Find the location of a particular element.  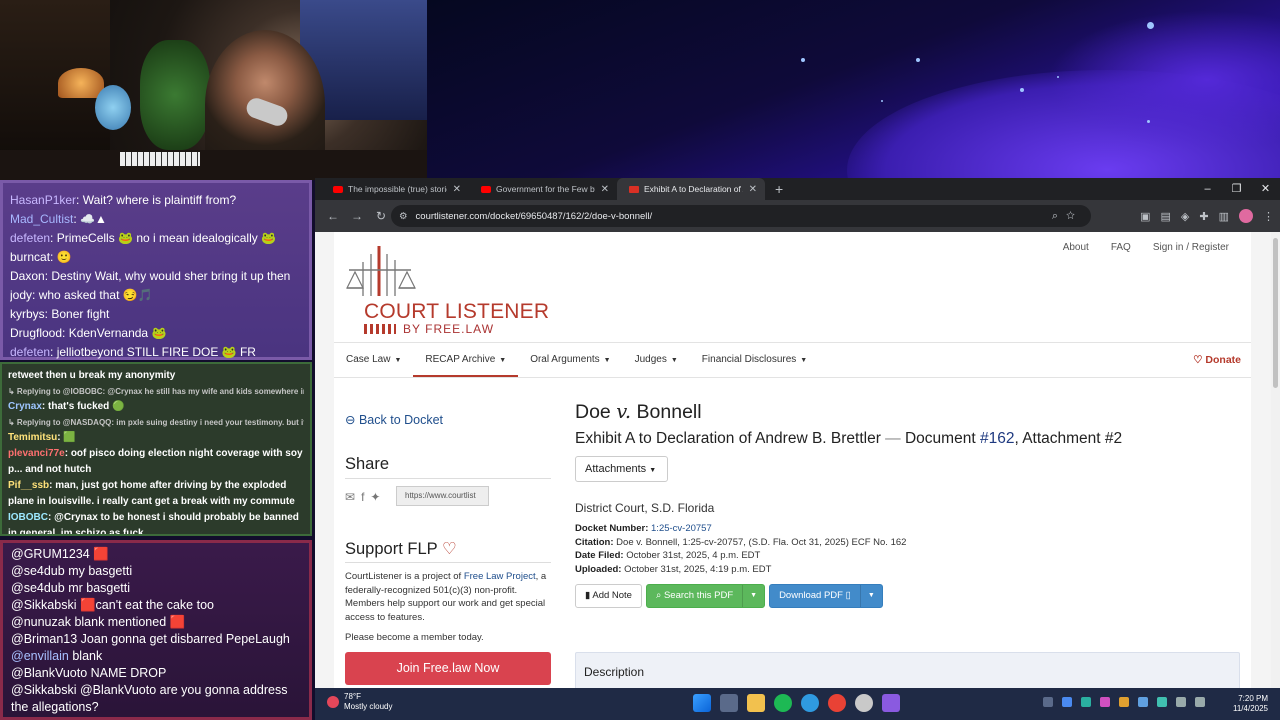

top-links: About FAQ Sign in / Register is located at coordinates (1146, 247).